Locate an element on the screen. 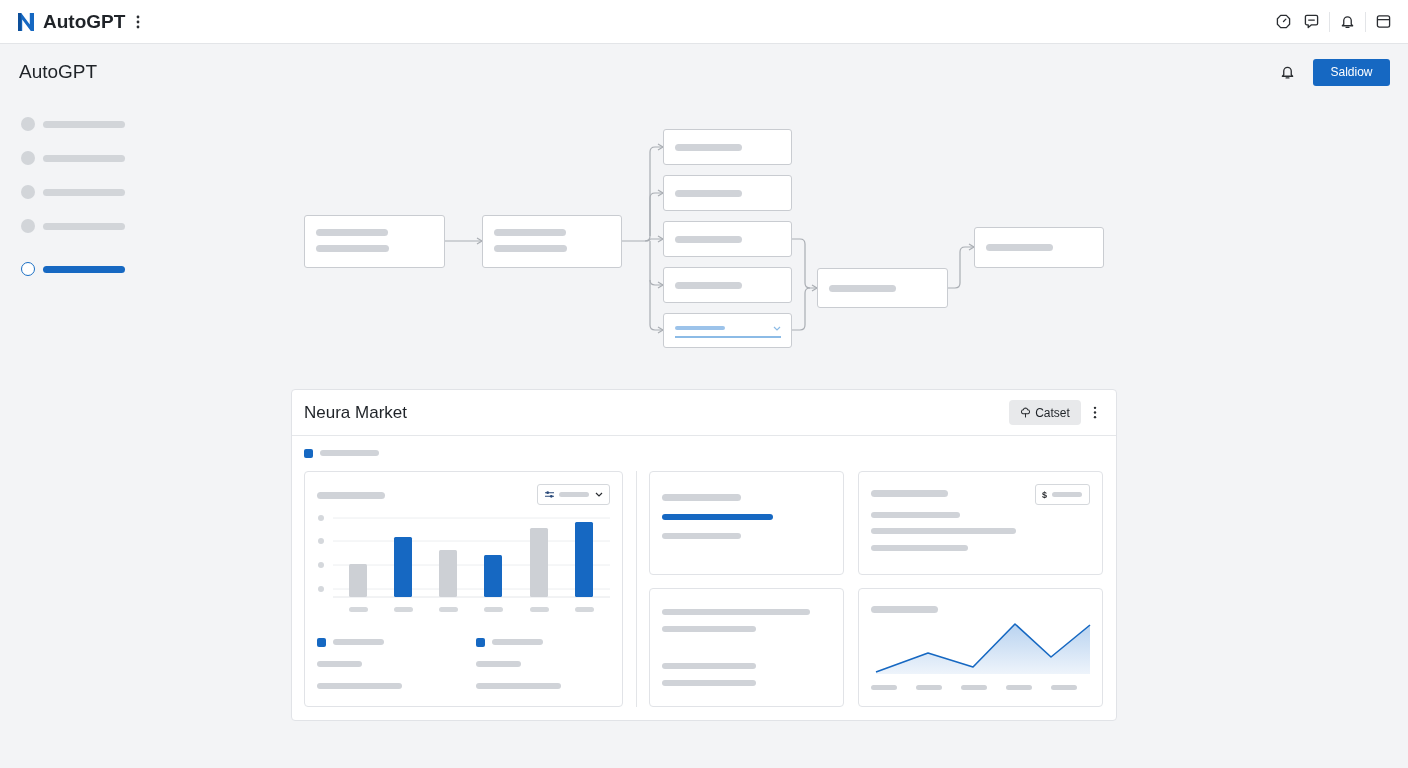 This screenshot has width=1408, height=768. card-title: Neura Market is located at coordinates (355, 412).